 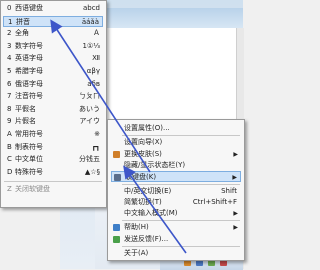 What do you see at coordinates (29, 146) in the screenshot?
I see `item-label: 制表符号` at bounding box center [29, 146].